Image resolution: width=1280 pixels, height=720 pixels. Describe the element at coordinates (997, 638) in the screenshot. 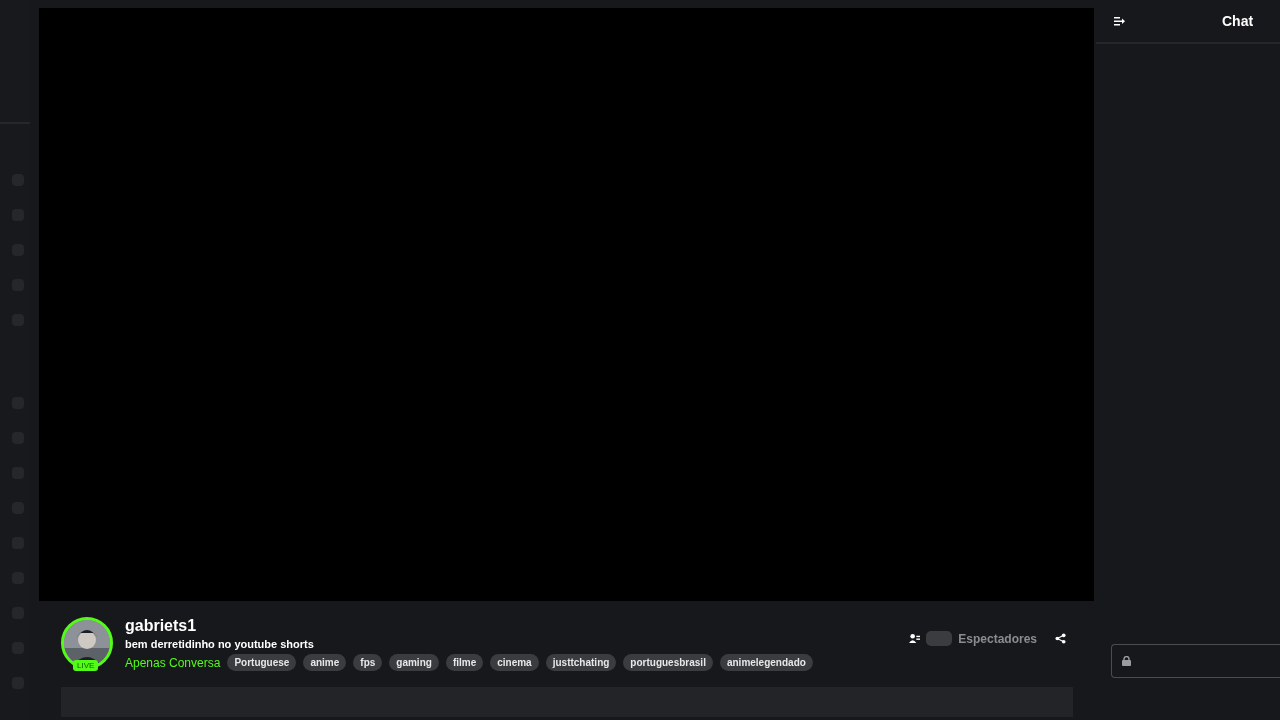

I see `viewers-label: Espectadores` at that location.